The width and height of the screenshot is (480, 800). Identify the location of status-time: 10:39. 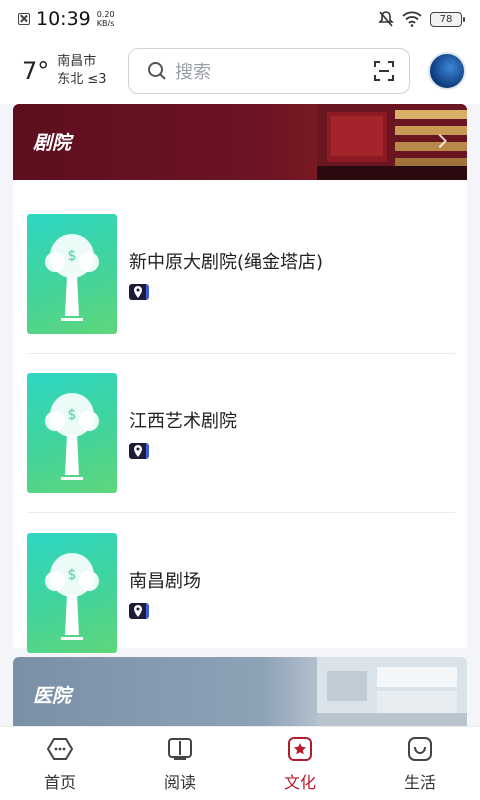
(63, 19).